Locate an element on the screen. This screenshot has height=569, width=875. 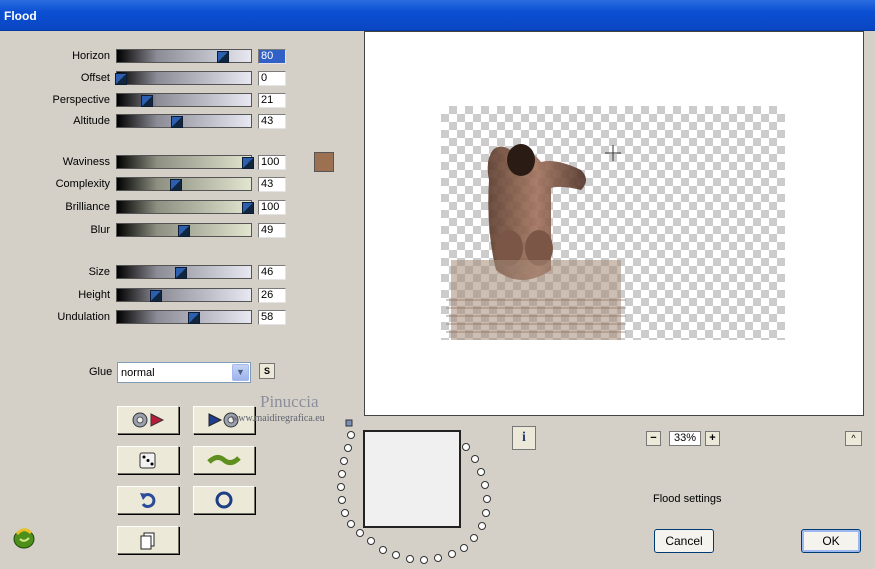
wave-button is located at coordinates (224, 460).